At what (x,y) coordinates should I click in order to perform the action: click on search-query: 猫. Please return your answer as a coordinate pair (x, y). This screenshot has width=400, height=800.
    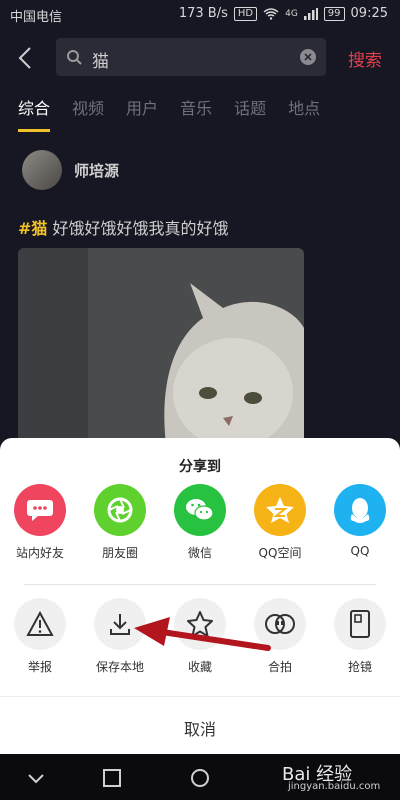
    Looking at the image, I should click on (100, 62).